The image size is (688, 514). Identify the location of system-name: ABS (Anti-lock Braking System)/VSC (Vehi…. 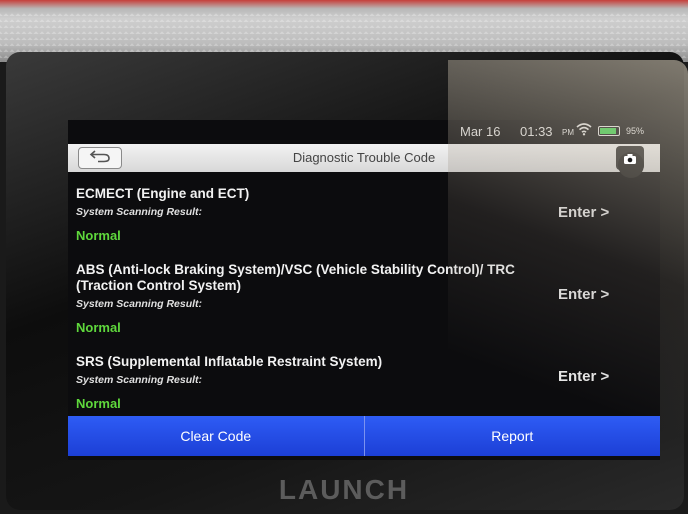
(295, 277).